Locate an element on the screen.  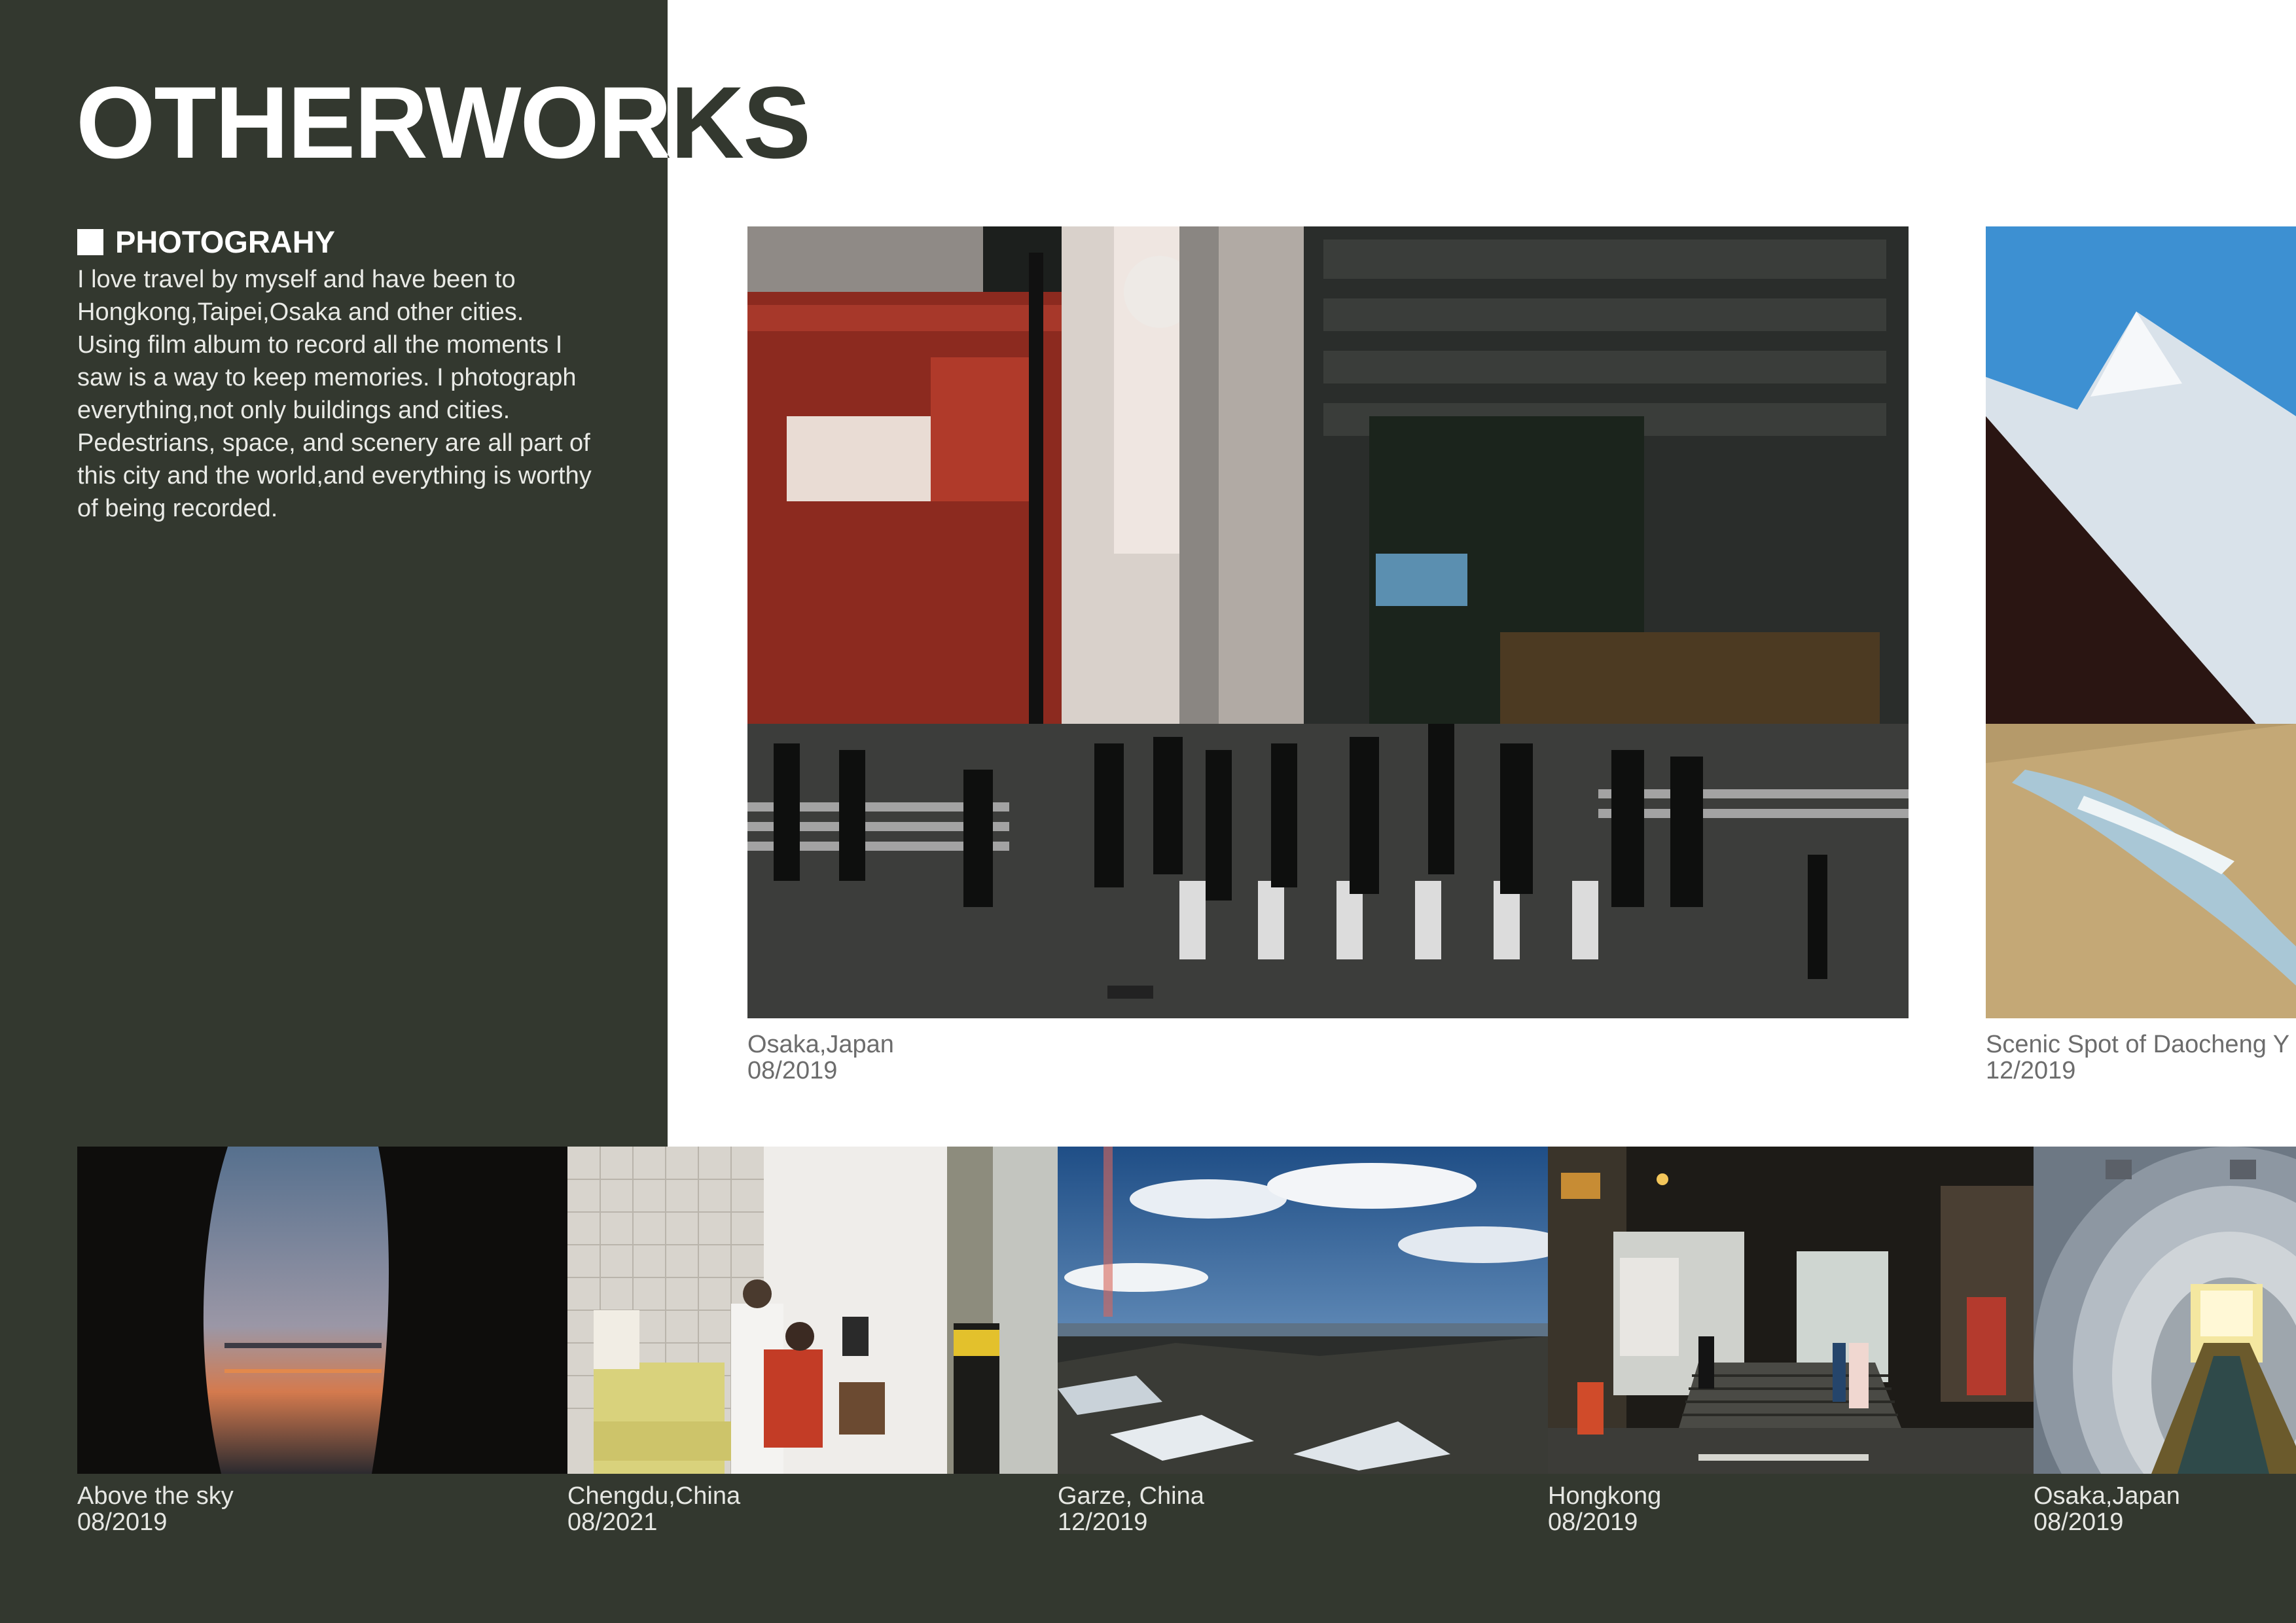
gallery-caption-2: Chengdu,China 08/2021 is located at coordinates (653, 1509).